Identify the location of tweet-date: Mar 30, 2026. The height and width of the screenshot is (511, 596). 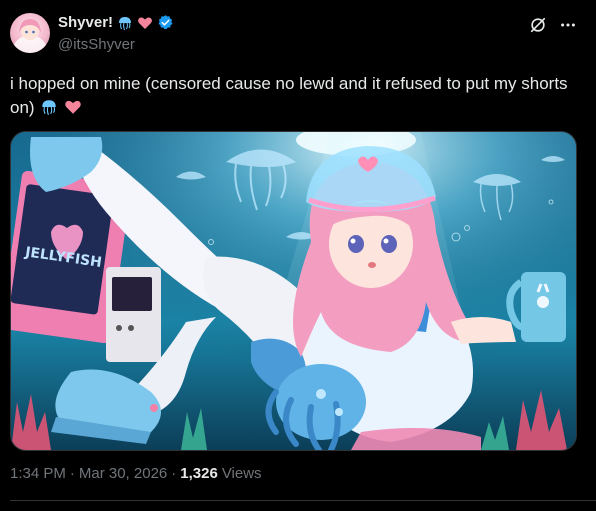
(123, 473).